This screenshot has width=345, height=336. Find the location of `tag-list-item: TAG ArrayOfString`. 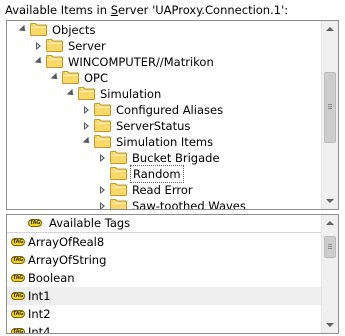

tag-list-item: TAG ArrayOfString is located at coordinates (164, 260).